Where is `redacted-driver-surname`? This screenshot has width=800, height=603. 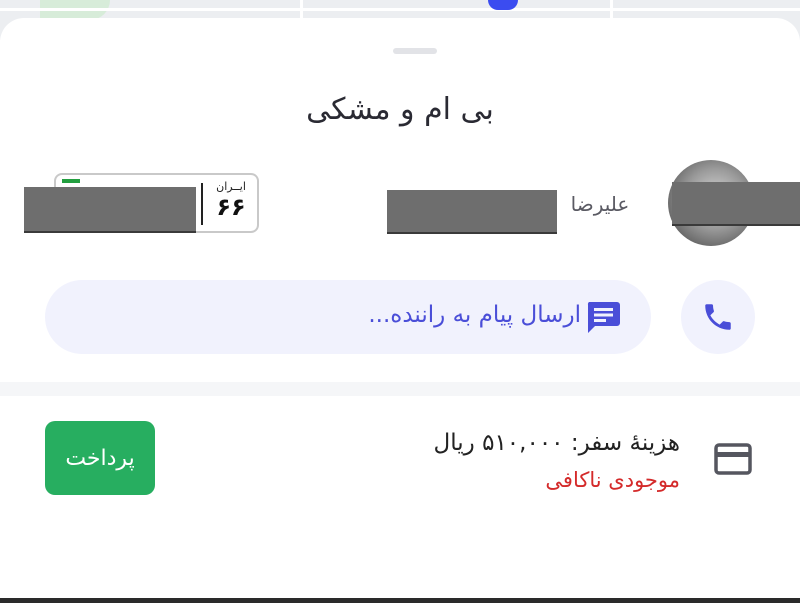
redacted-driver-surname is located at coordinates (472, 211).